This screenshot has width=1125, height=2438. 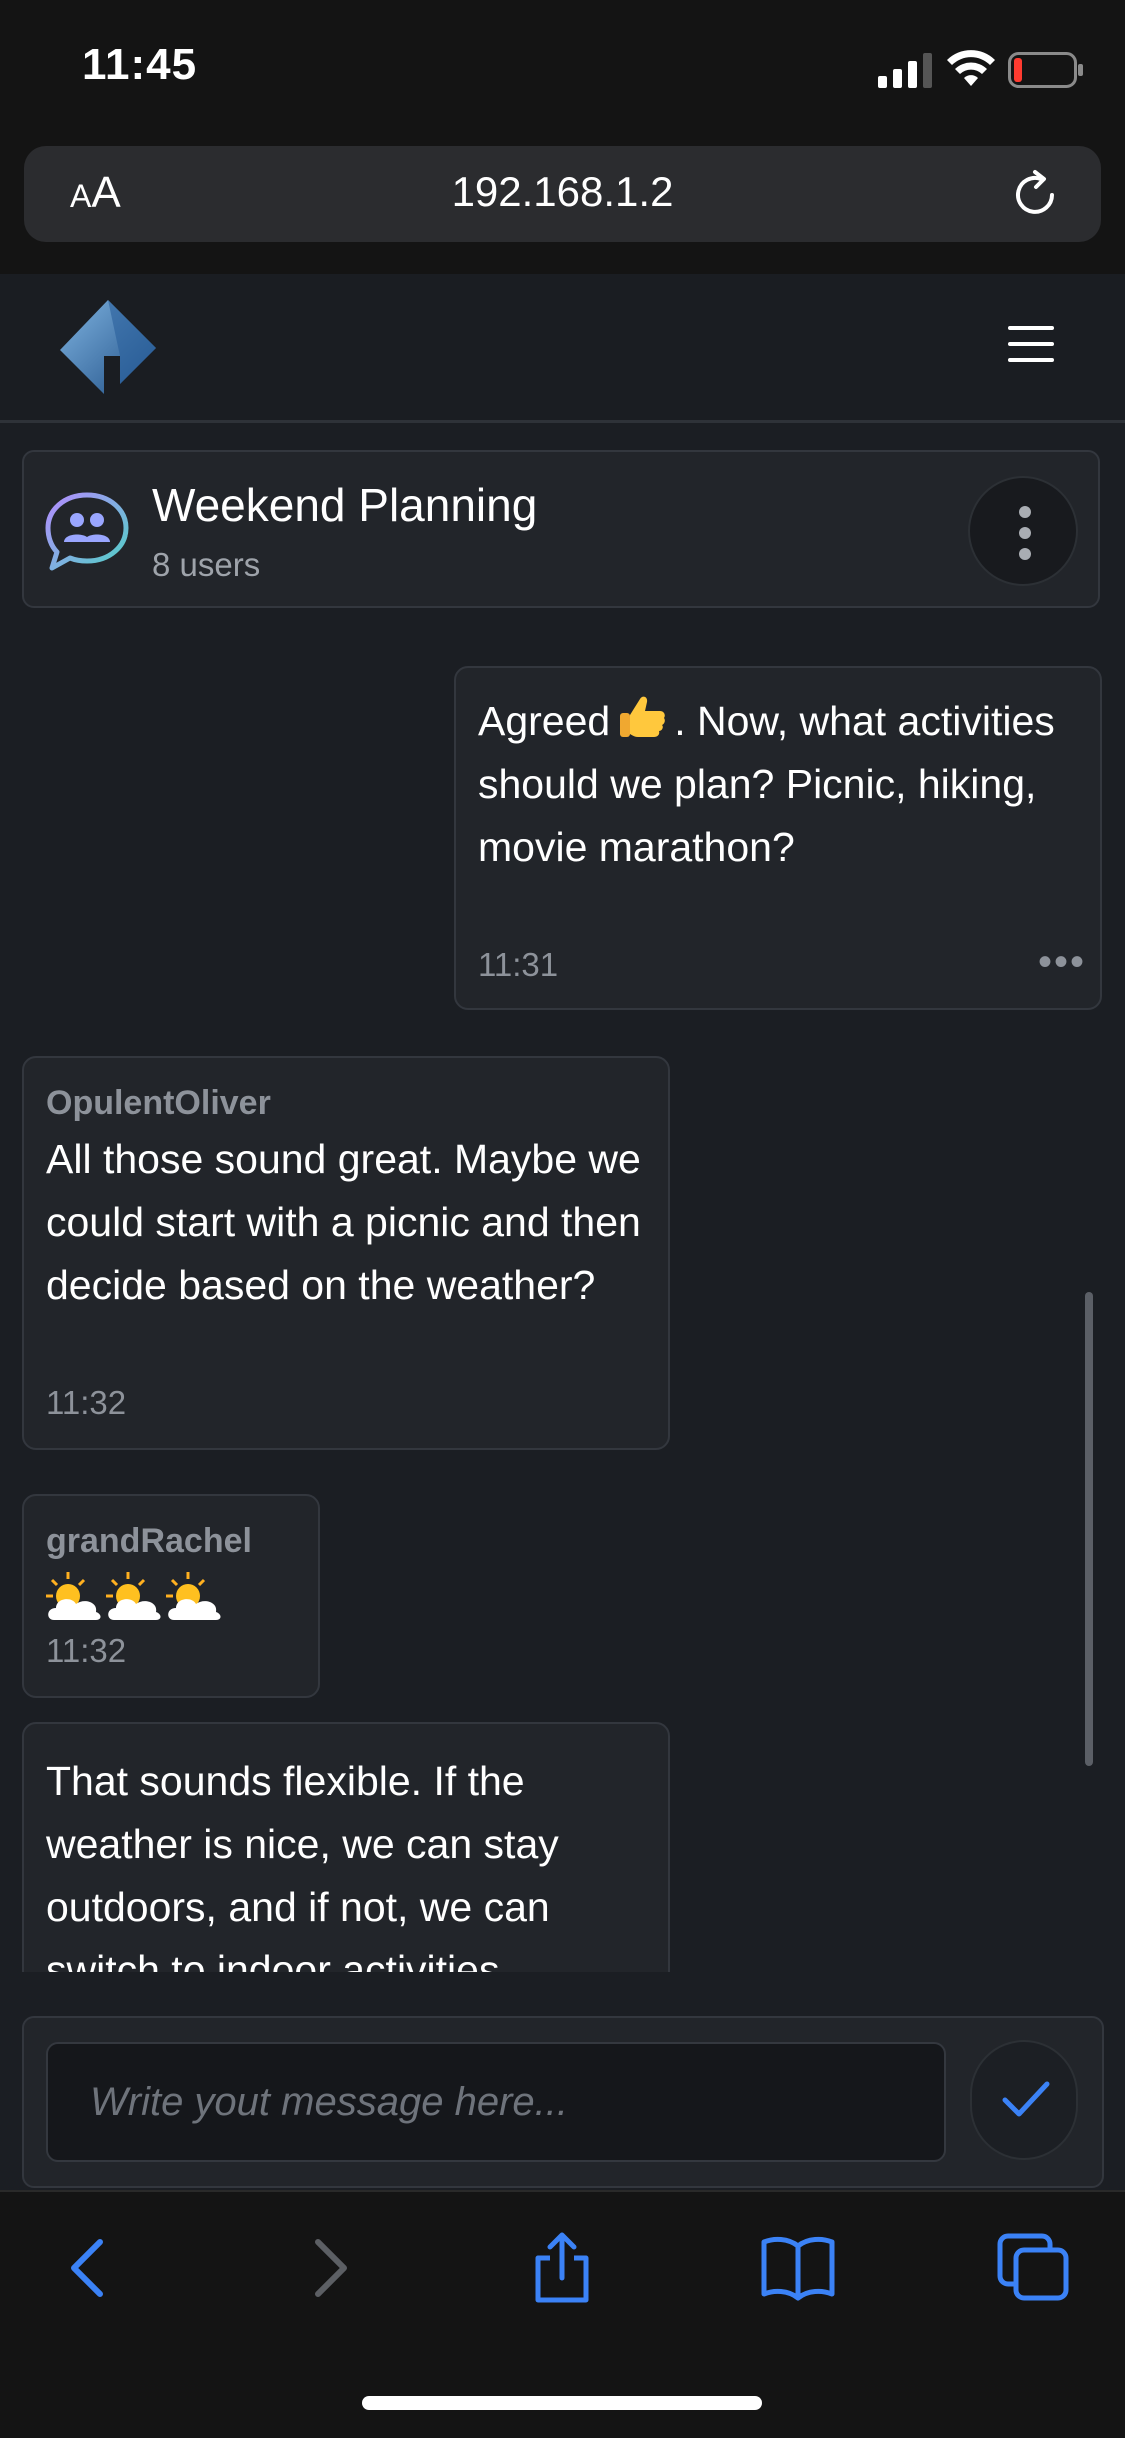 What do you see at coordinates (562, 2403) in the screenshot?
I see `home-indicator` at bounding box center [562, 2403].